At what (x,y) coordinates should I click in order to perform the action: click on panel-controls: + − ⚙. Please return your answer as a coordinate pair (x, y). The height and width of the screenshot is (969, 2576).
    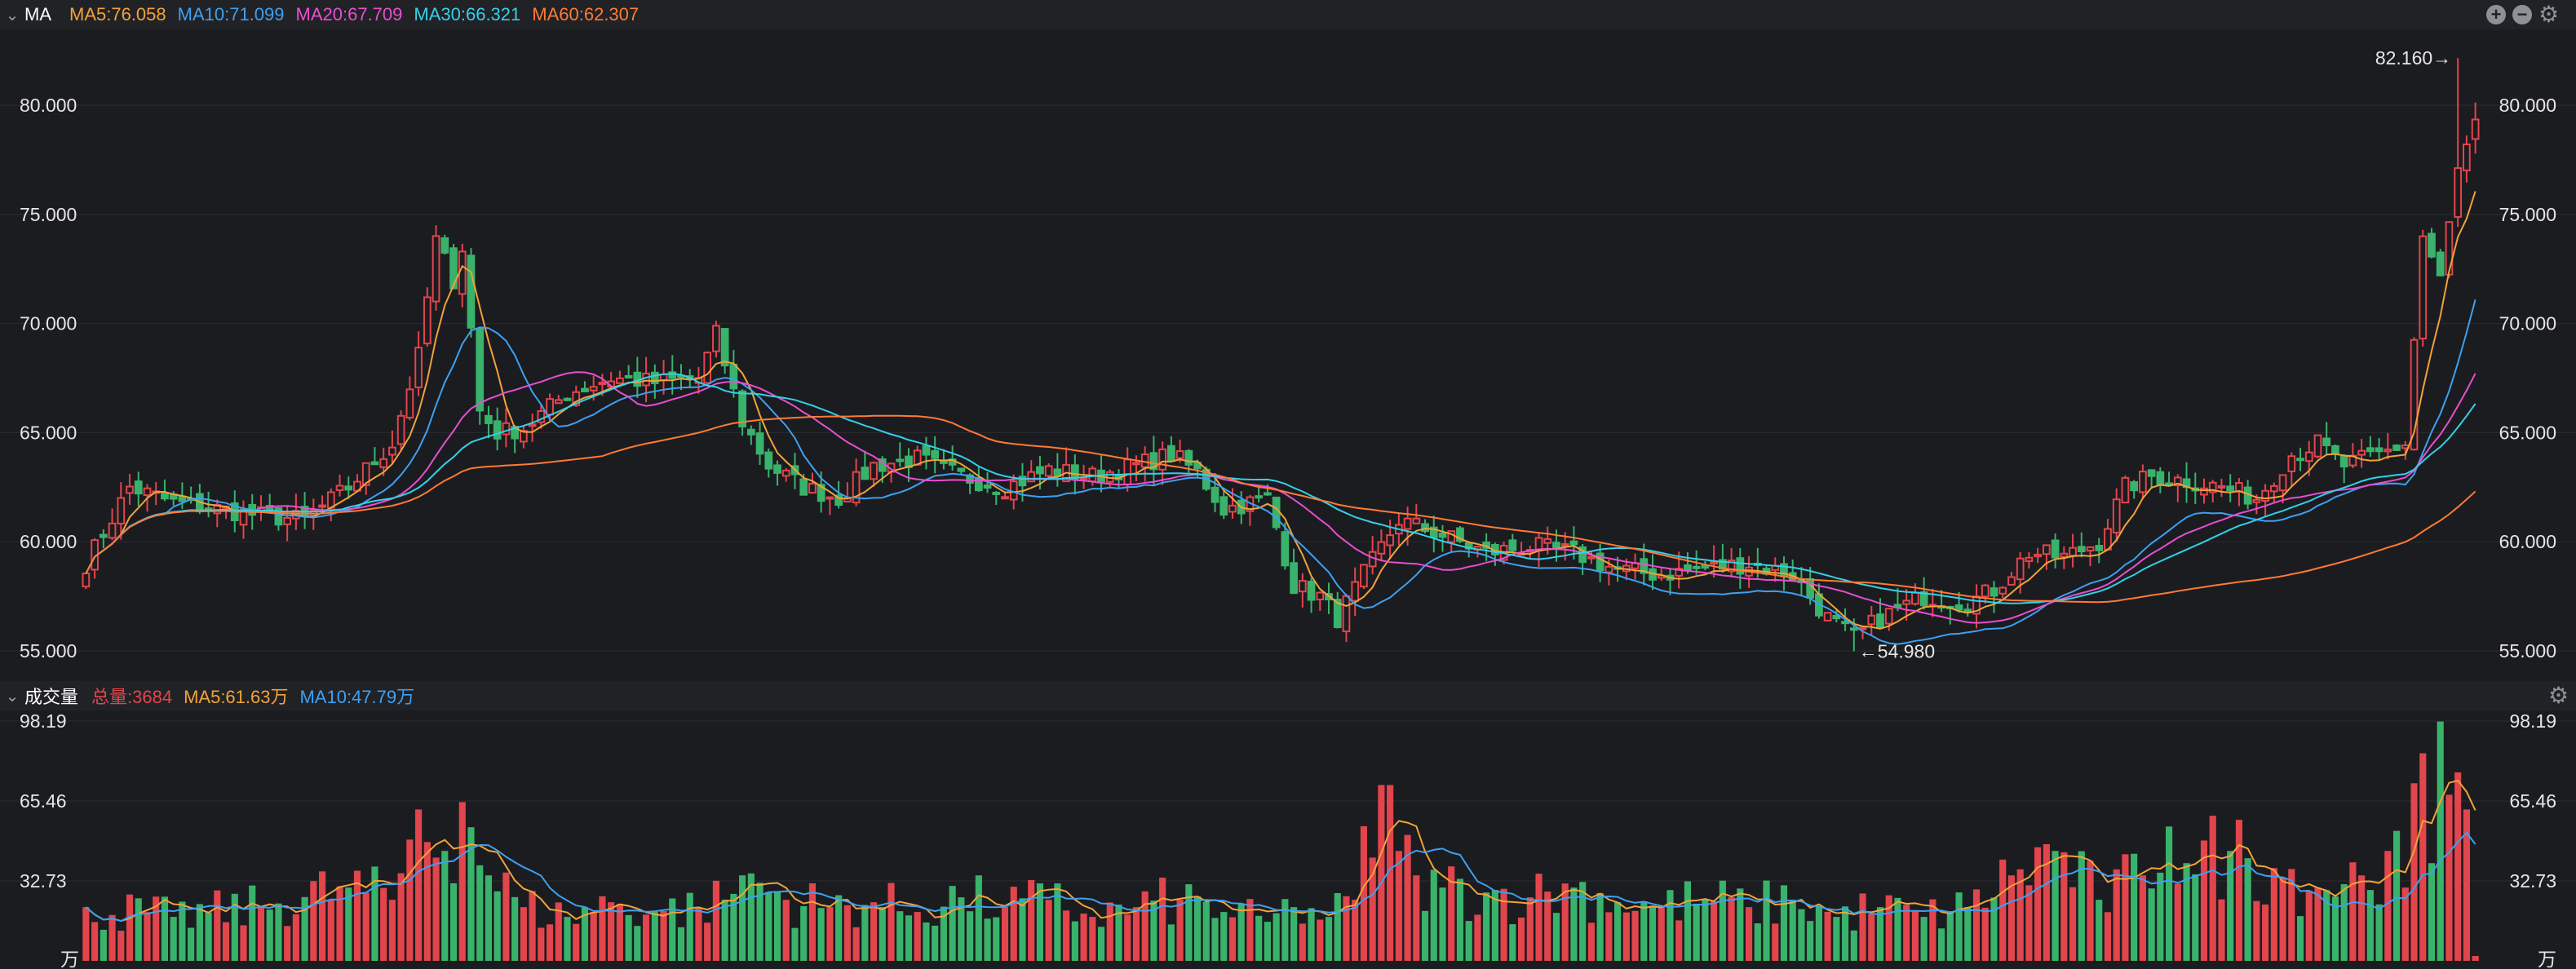
    Looking at the image, I should click on (2522, 14).